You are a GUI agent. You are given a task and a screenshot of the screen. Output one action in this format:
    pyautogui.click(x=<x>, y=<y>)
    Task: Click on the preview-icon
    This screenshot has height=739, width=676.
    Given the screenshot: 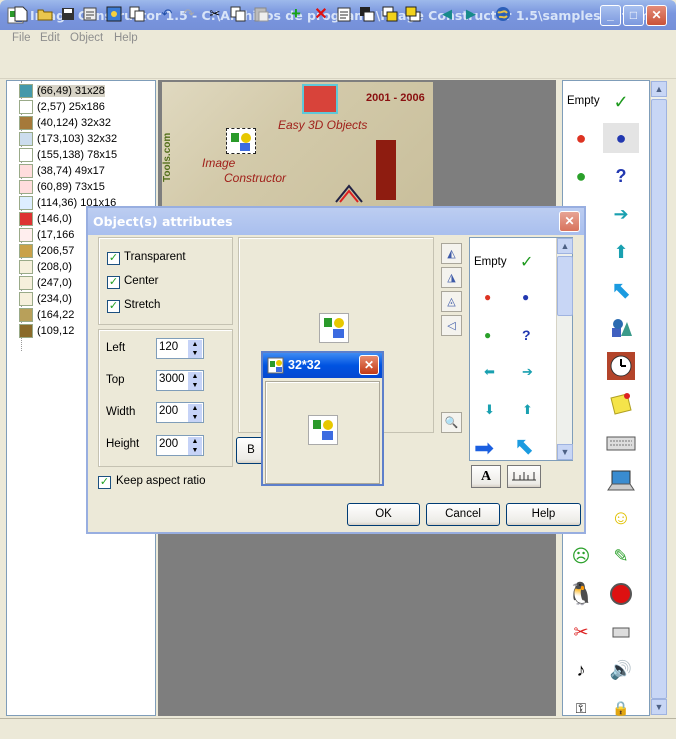 What is the action you would take?
    pyautogui.click(x=114, y=14)
    